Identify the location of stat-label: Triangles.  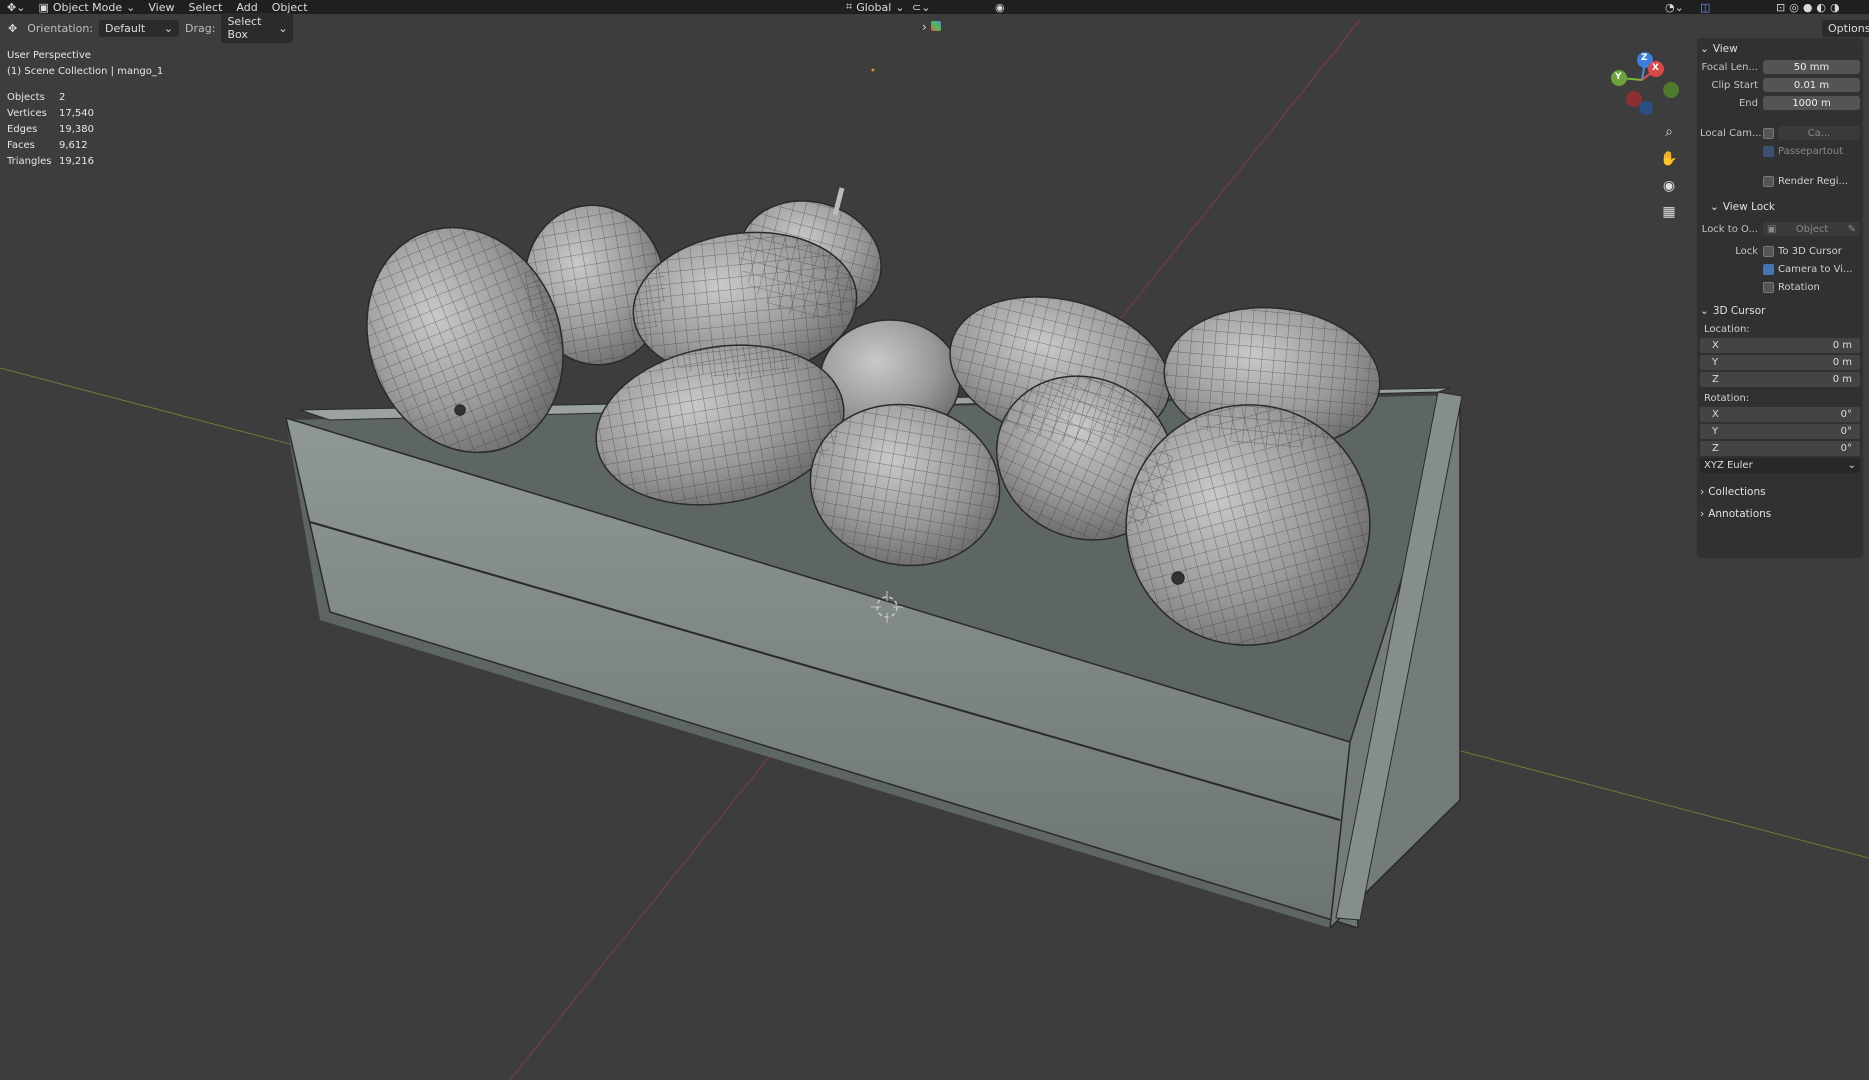
(29, 161).